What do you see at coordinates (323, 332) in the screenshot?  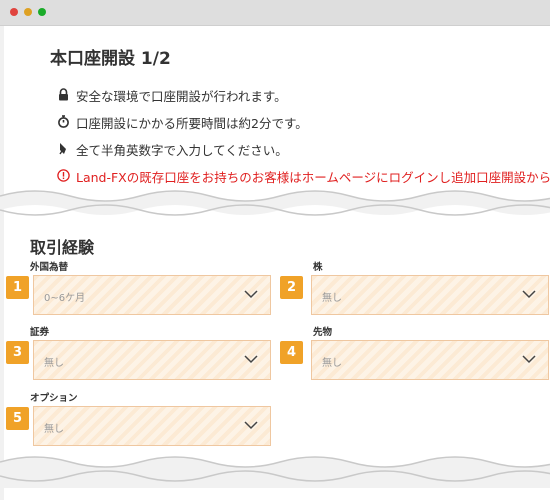 I see `field-label-futures: 先物` at bounding box center [323, 332].